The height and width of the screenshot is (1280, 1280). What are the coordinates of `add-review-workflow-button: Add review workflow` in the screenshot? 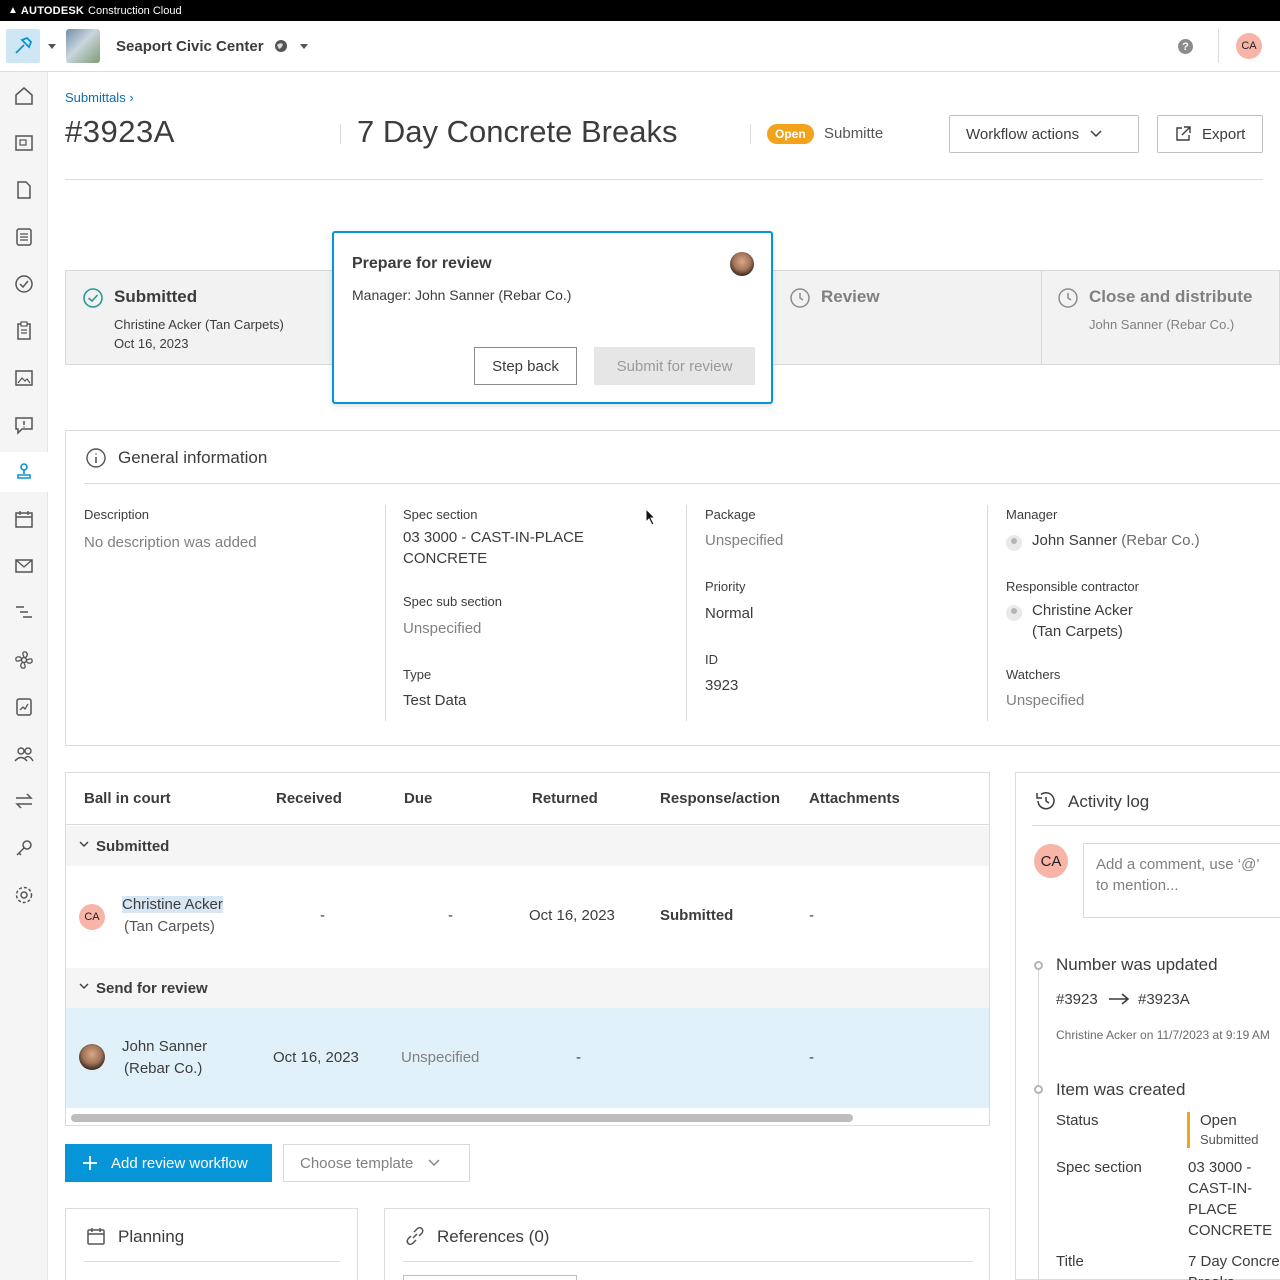 It's located at (168, 1163).